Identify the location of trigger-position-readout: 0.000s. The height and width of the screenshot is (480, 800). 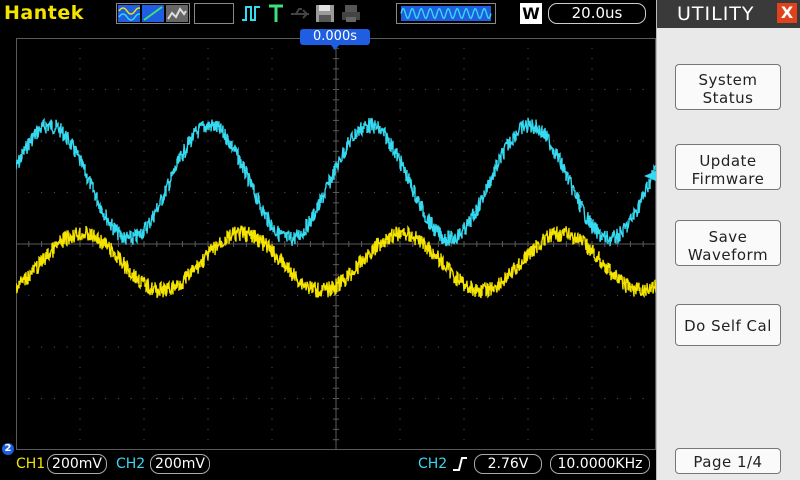
(335, 37).